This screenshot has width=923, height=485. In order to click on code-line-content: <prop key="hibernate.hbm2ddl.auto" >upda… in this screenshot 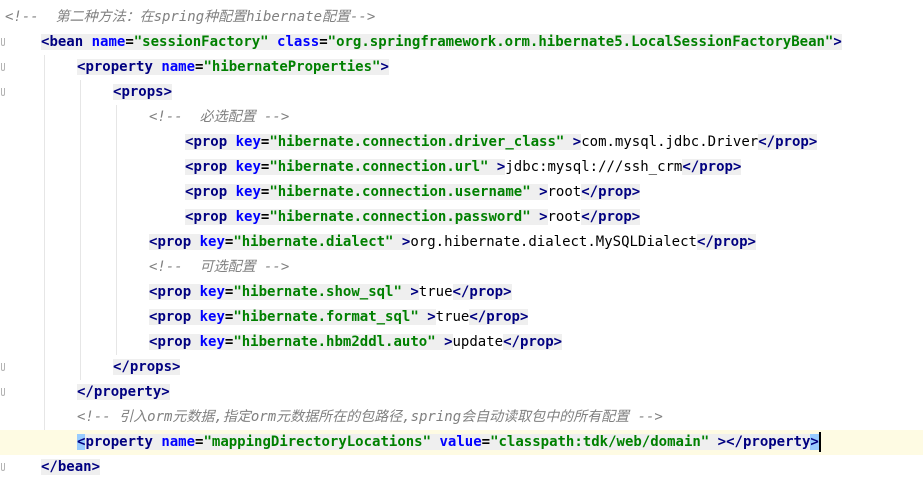, I will do `click(356, 342)`.